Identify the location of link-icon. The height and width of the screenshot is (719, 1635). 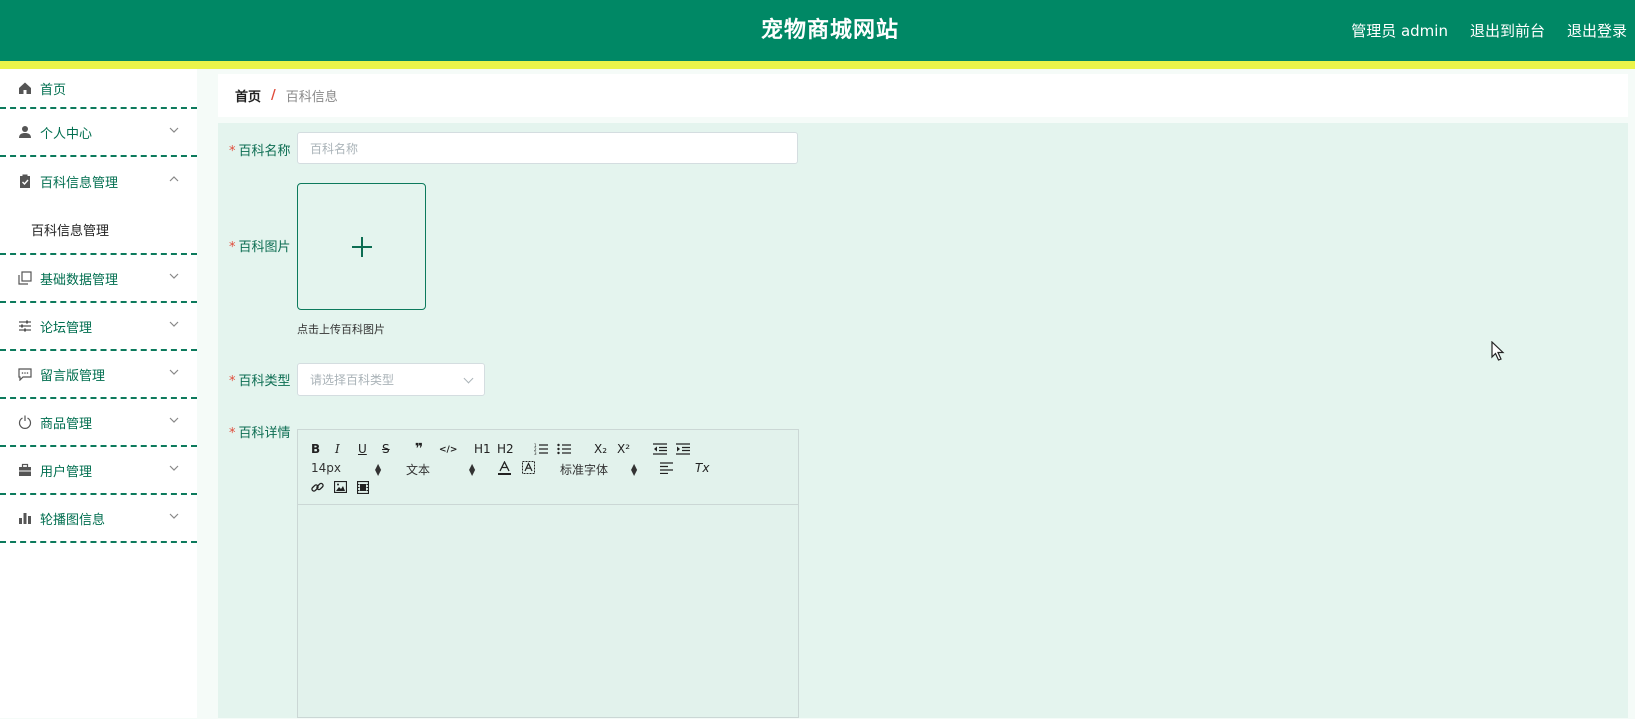
(317, 489).